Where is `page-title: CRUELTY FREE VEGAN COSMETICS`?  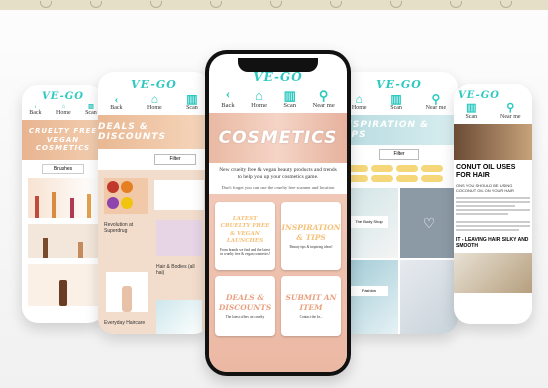 page-title: CRUELTY FREE VEGAN COSMETICS is located at coordinates (63, 140).